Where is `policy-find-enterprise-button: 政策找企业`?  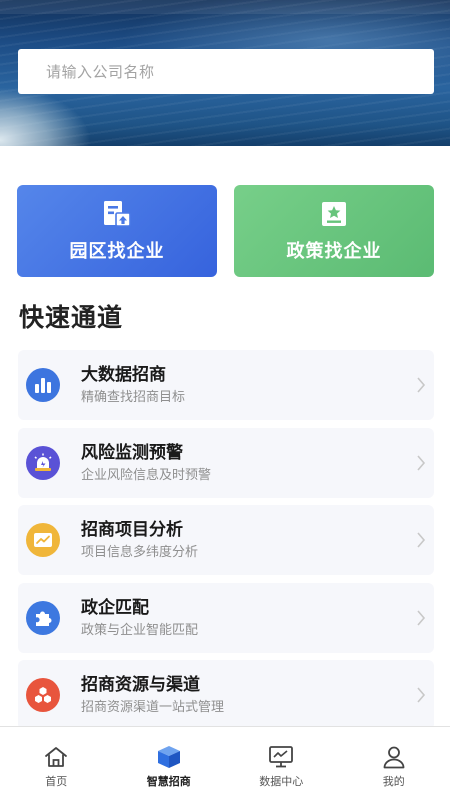
policy-find-enterprise-button: 政策找企业 is located at coordinates (334, 231).